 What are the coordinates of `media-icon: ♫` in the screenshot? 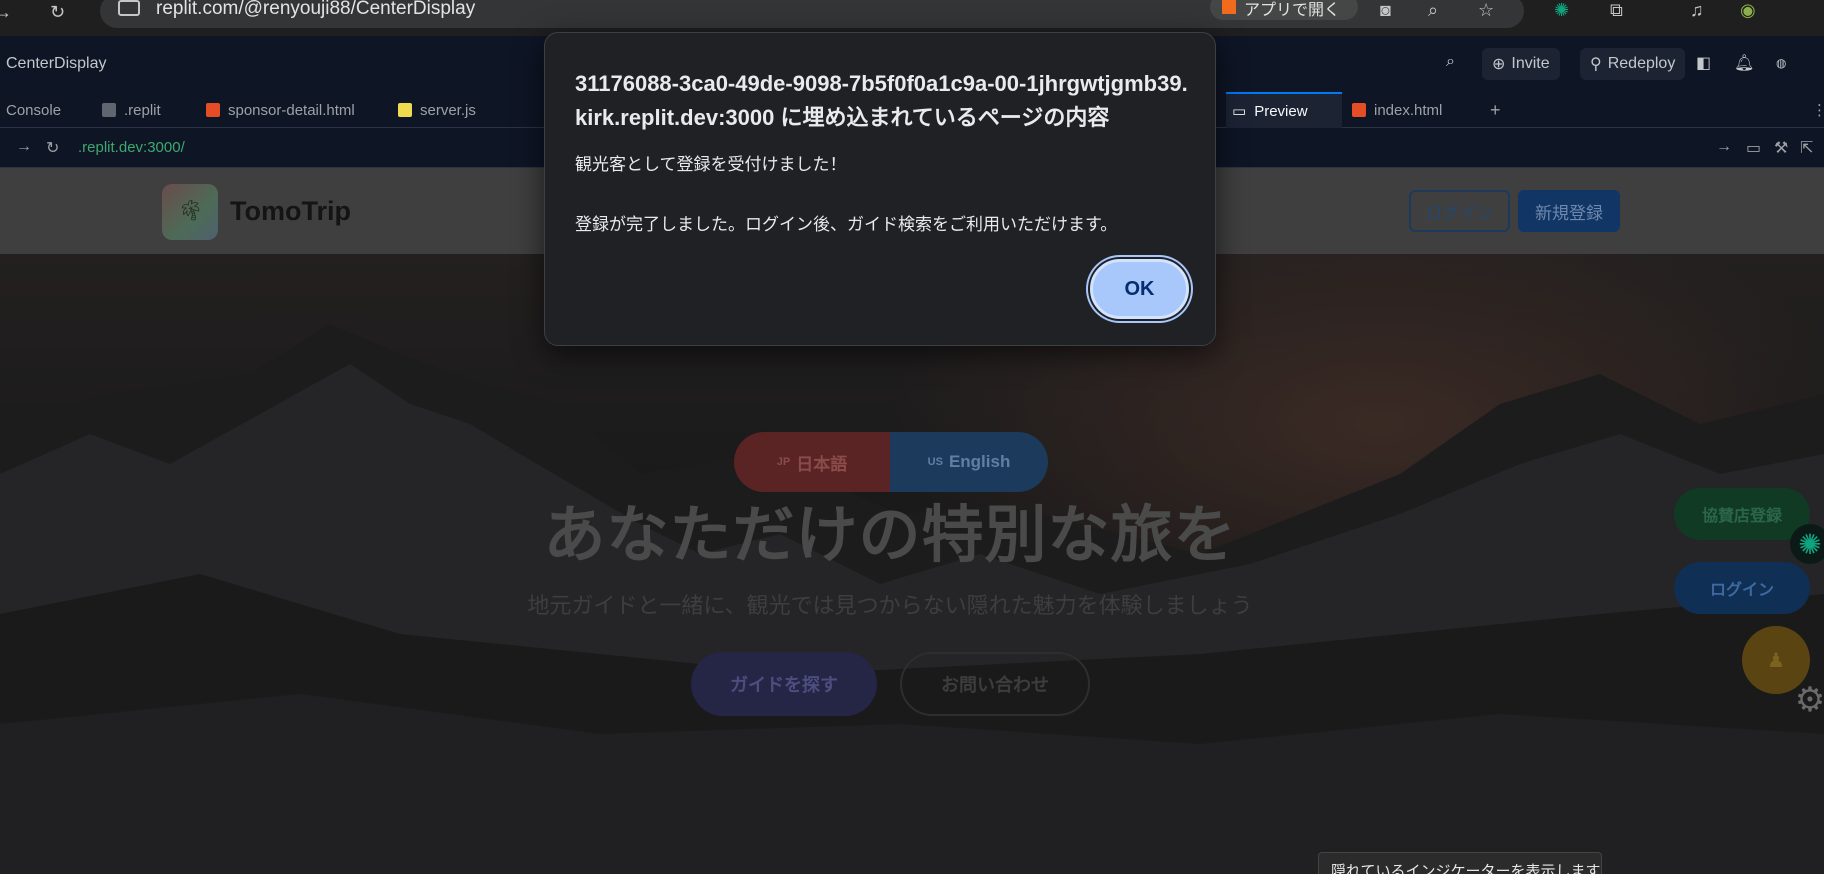 It's located at (1697, 10).